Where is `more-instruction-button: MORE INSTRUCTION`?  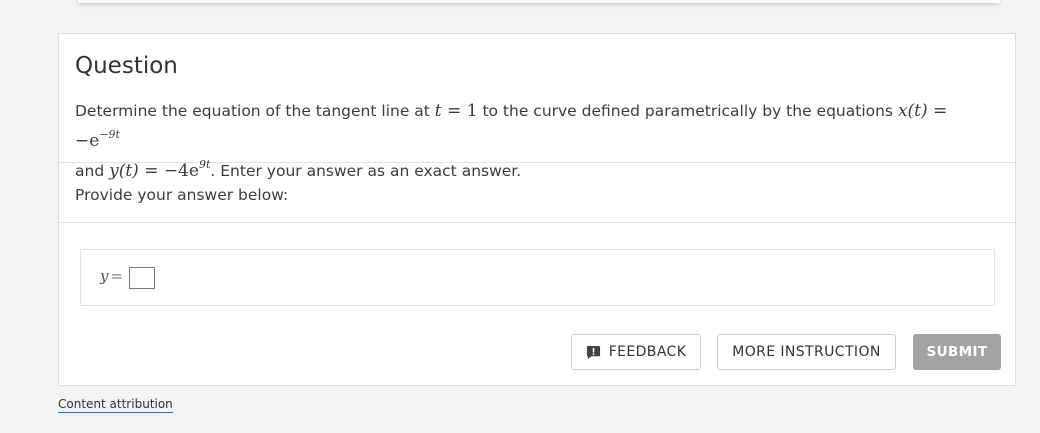
more-instruction-button: MORE INSTRUCTION is located at coordinates (806, 352).